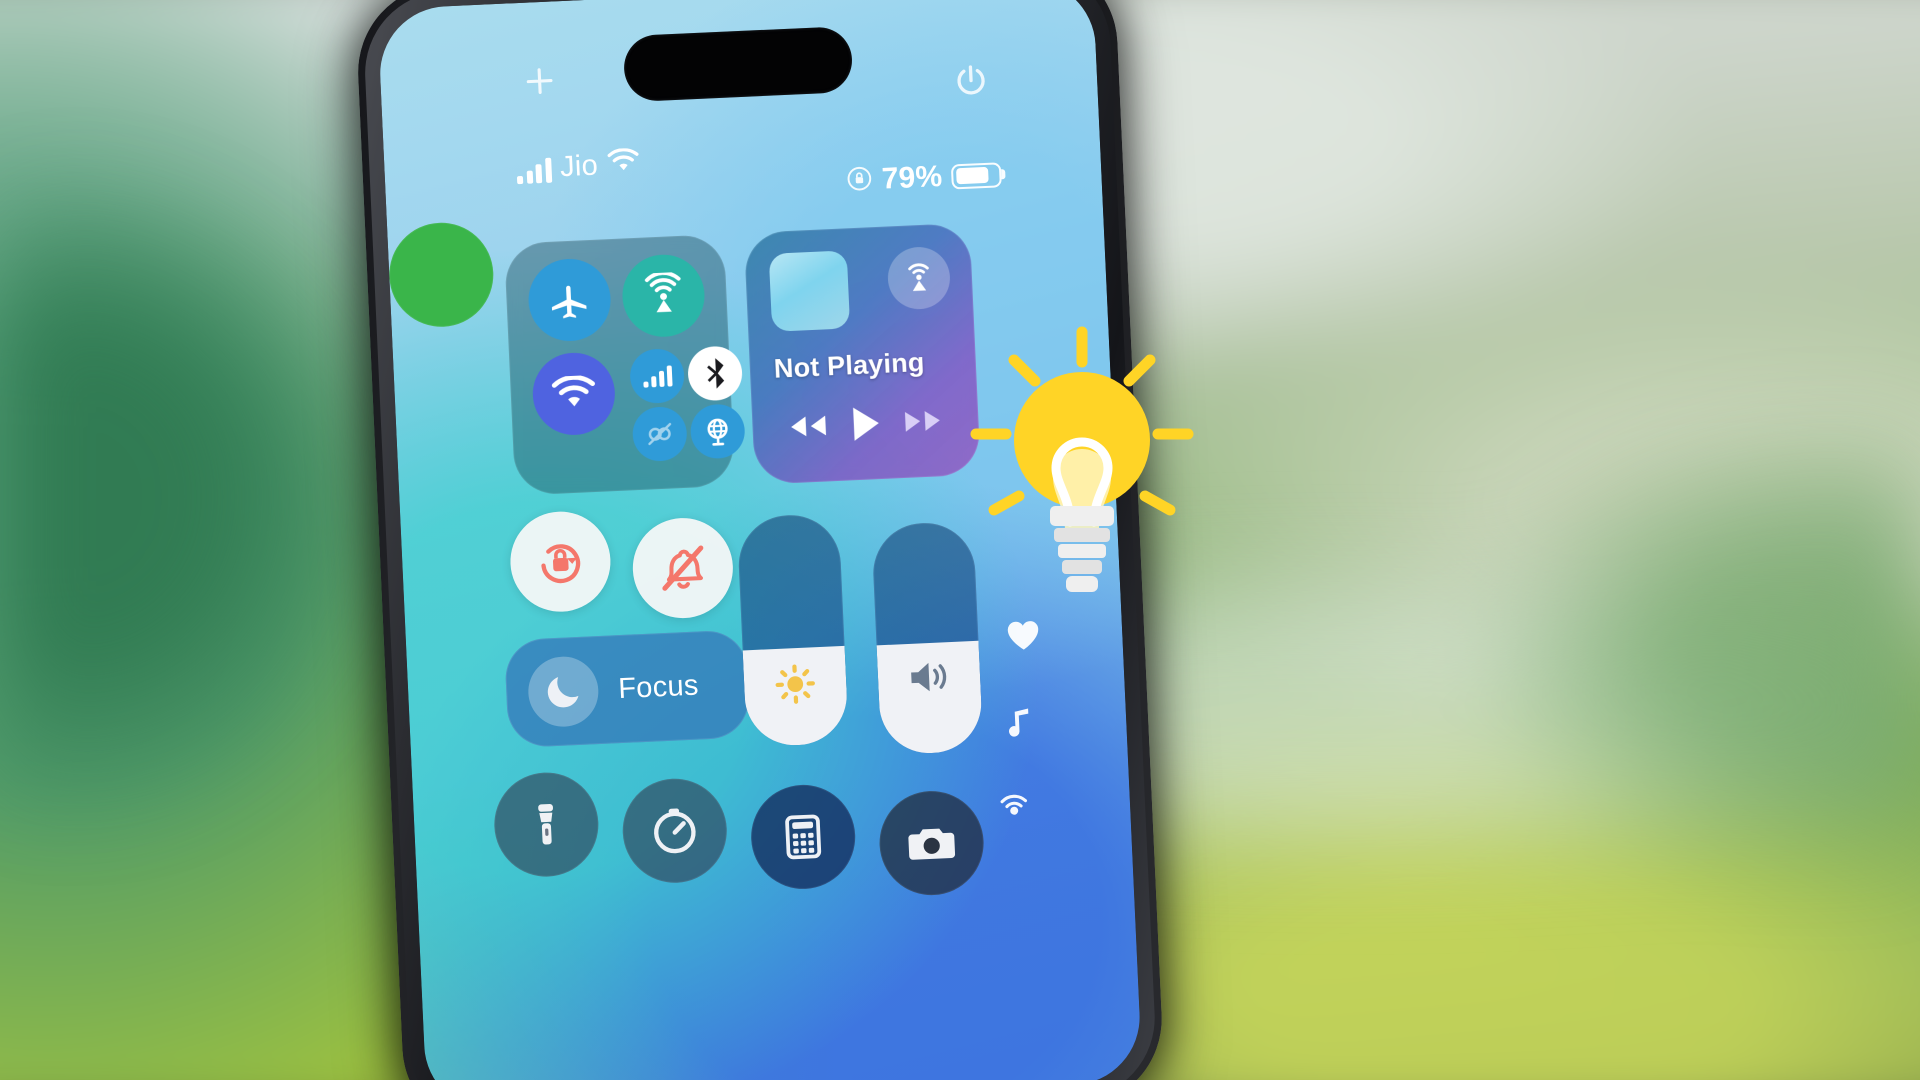  I want to click on battery-percent-label: 79%, so click(912, 177).